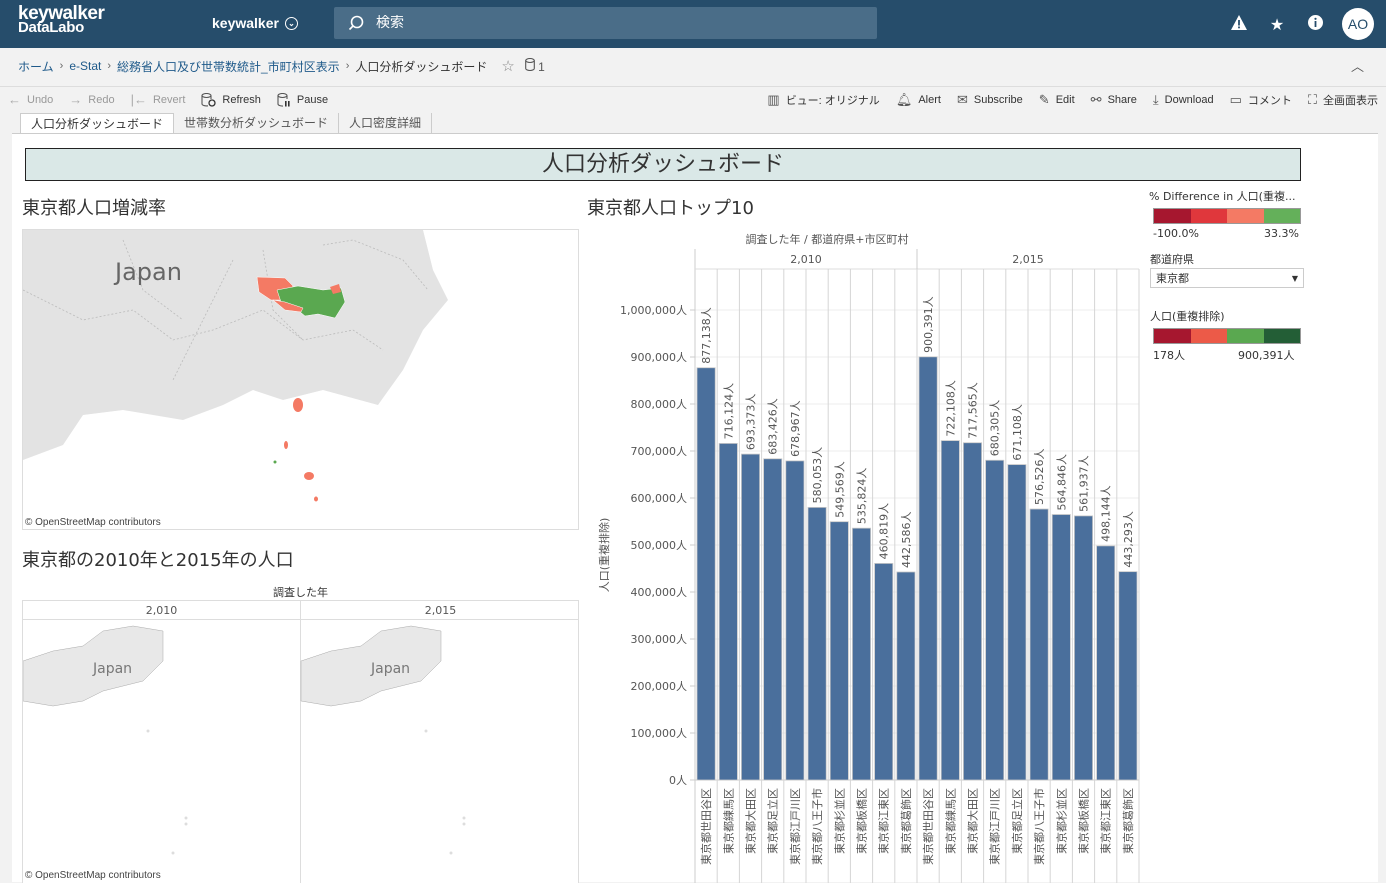 Image resolution: width=1386 pixels, height=883 pixels. I want to click on subscribe-button: ✉ Subscribe, so click(990, 100).